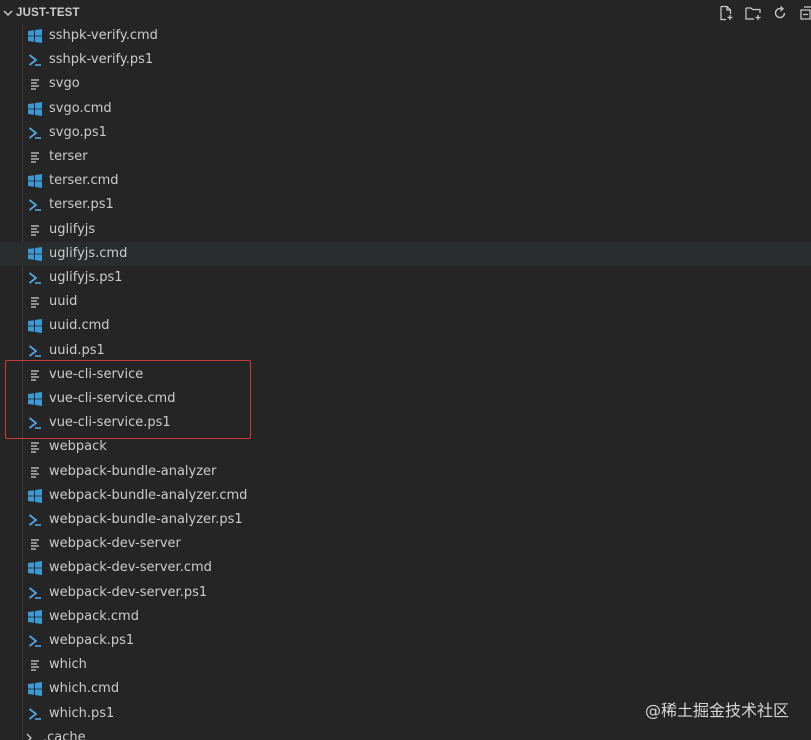 This screenshot has width=811, height=740. Describe the element at coordinates (405, 278) in the screenshot. I see `file-item: uglifyjs.ps1` at that location.